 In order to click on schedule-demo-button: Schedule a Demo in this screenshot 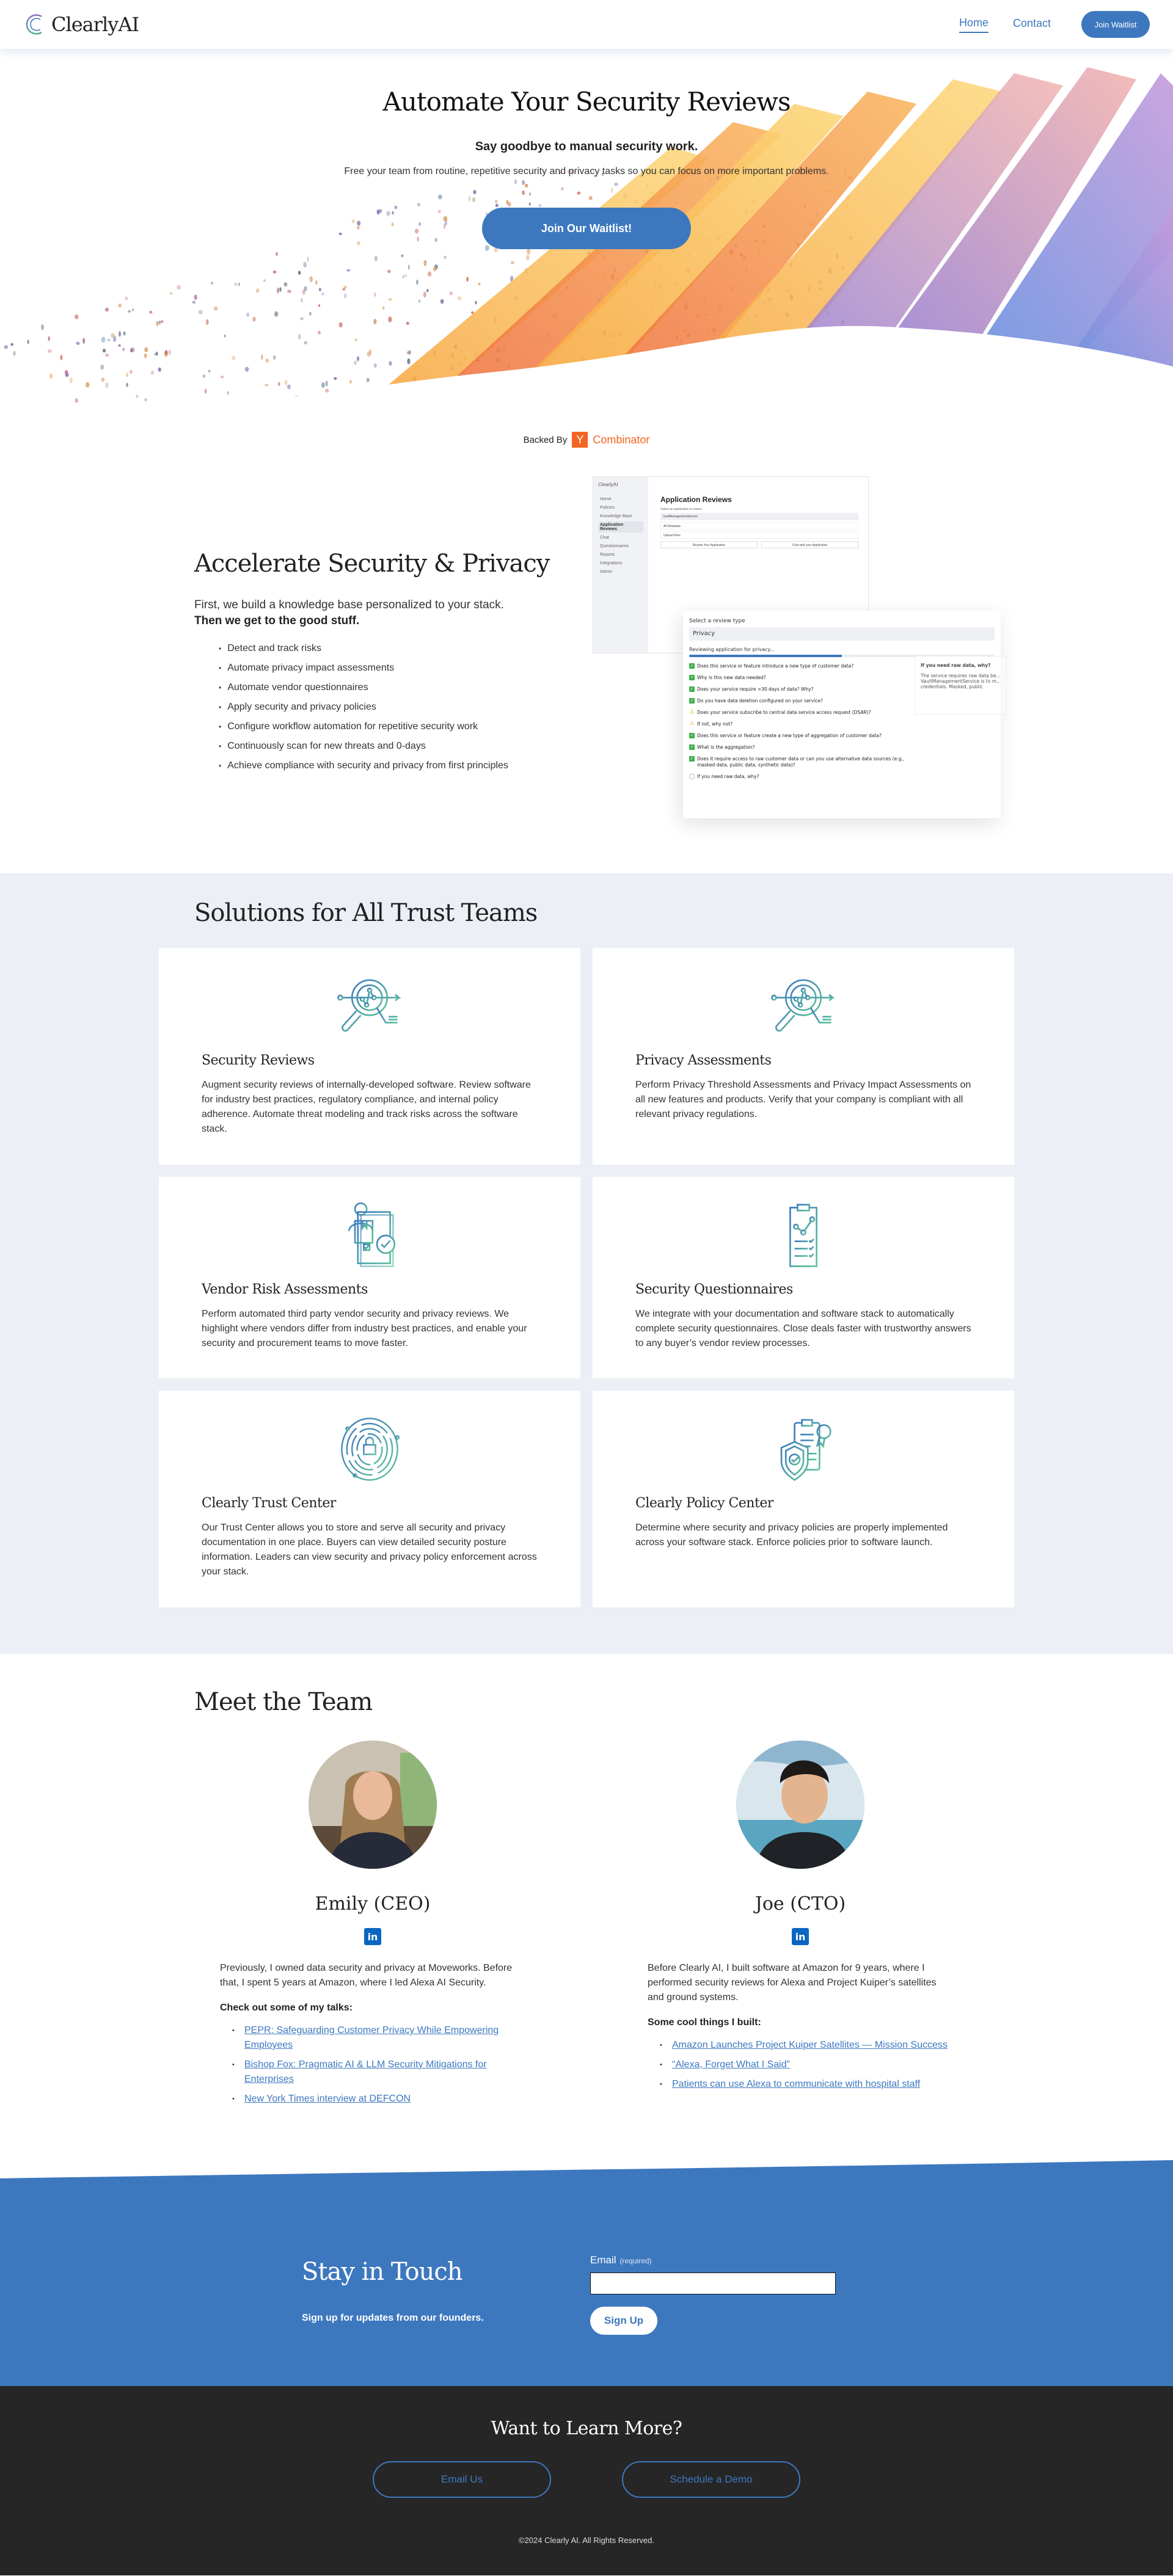, I will do `click(711, 2479)`.